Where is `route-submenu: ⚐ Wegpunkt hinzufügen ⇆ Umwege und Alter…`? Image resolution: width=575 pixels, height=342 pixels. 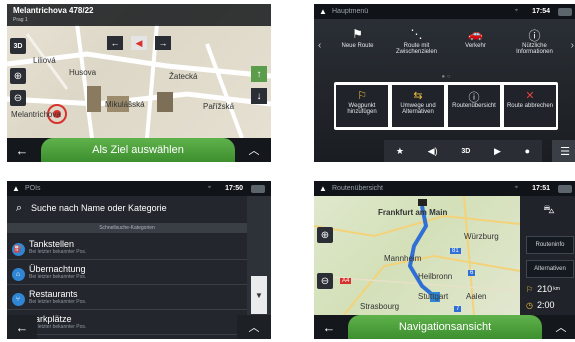 route-submenu: ⚐ Wegpunkt hinzufügen ⇆ Umwege und Alter… is located at coordinates (446, 106).